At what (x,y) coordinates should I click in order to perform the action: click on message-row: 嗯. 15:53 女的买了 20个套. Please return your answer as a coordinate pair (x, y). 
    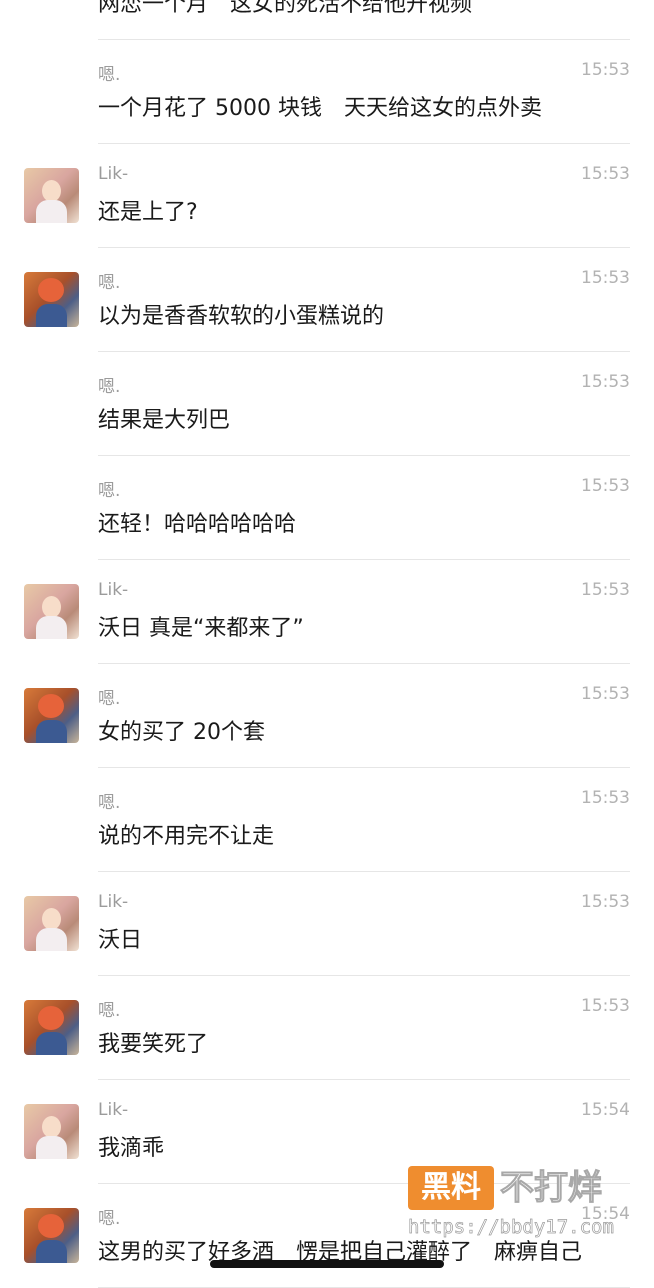
    Looking at the image, I should click on (327, 716).